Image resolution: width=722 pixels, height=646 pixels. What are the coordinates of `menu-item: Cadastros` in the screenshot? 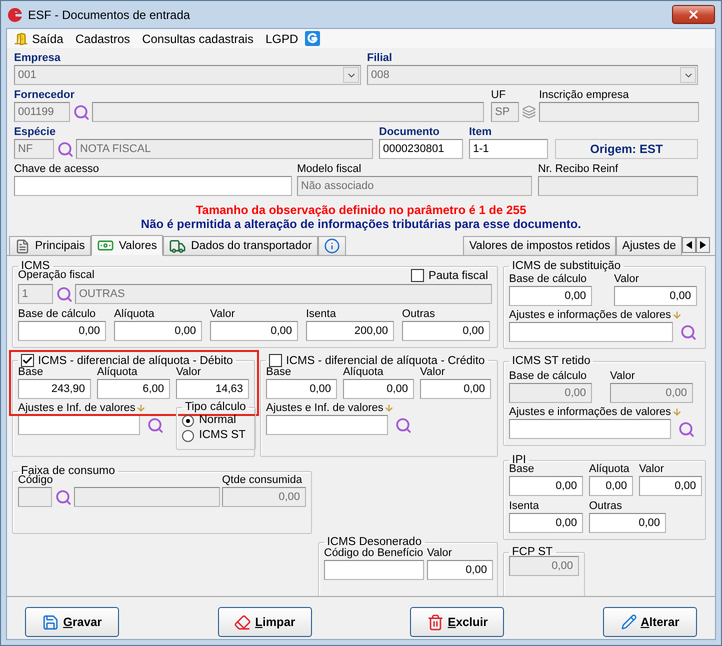 It's located at (103, 39).